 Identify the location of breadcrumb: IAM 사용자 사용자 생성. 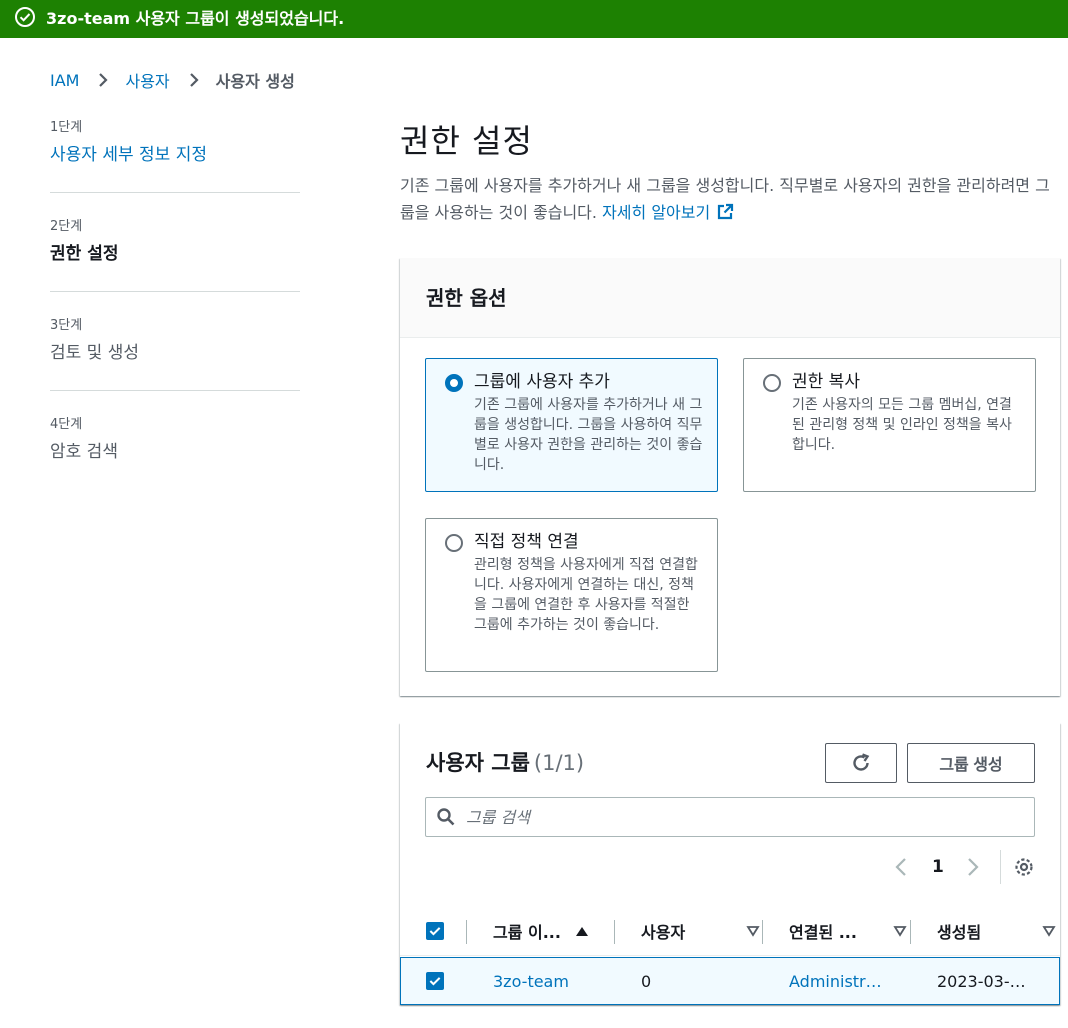
(172, 80).